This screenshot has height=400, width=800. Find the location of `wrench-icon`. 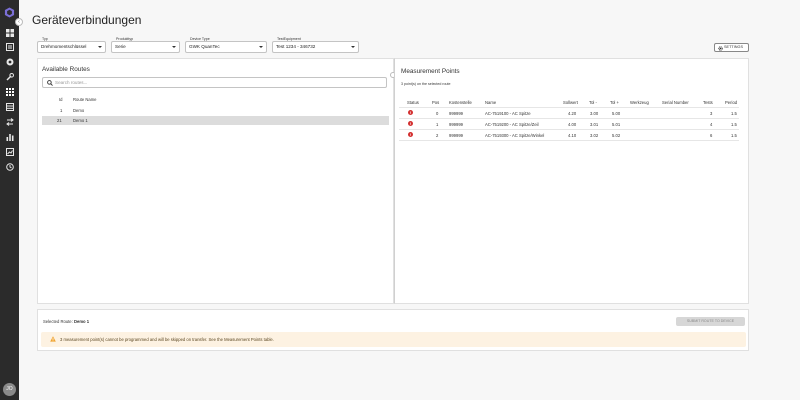

wrench-icon is located at coordinates (9, 76).